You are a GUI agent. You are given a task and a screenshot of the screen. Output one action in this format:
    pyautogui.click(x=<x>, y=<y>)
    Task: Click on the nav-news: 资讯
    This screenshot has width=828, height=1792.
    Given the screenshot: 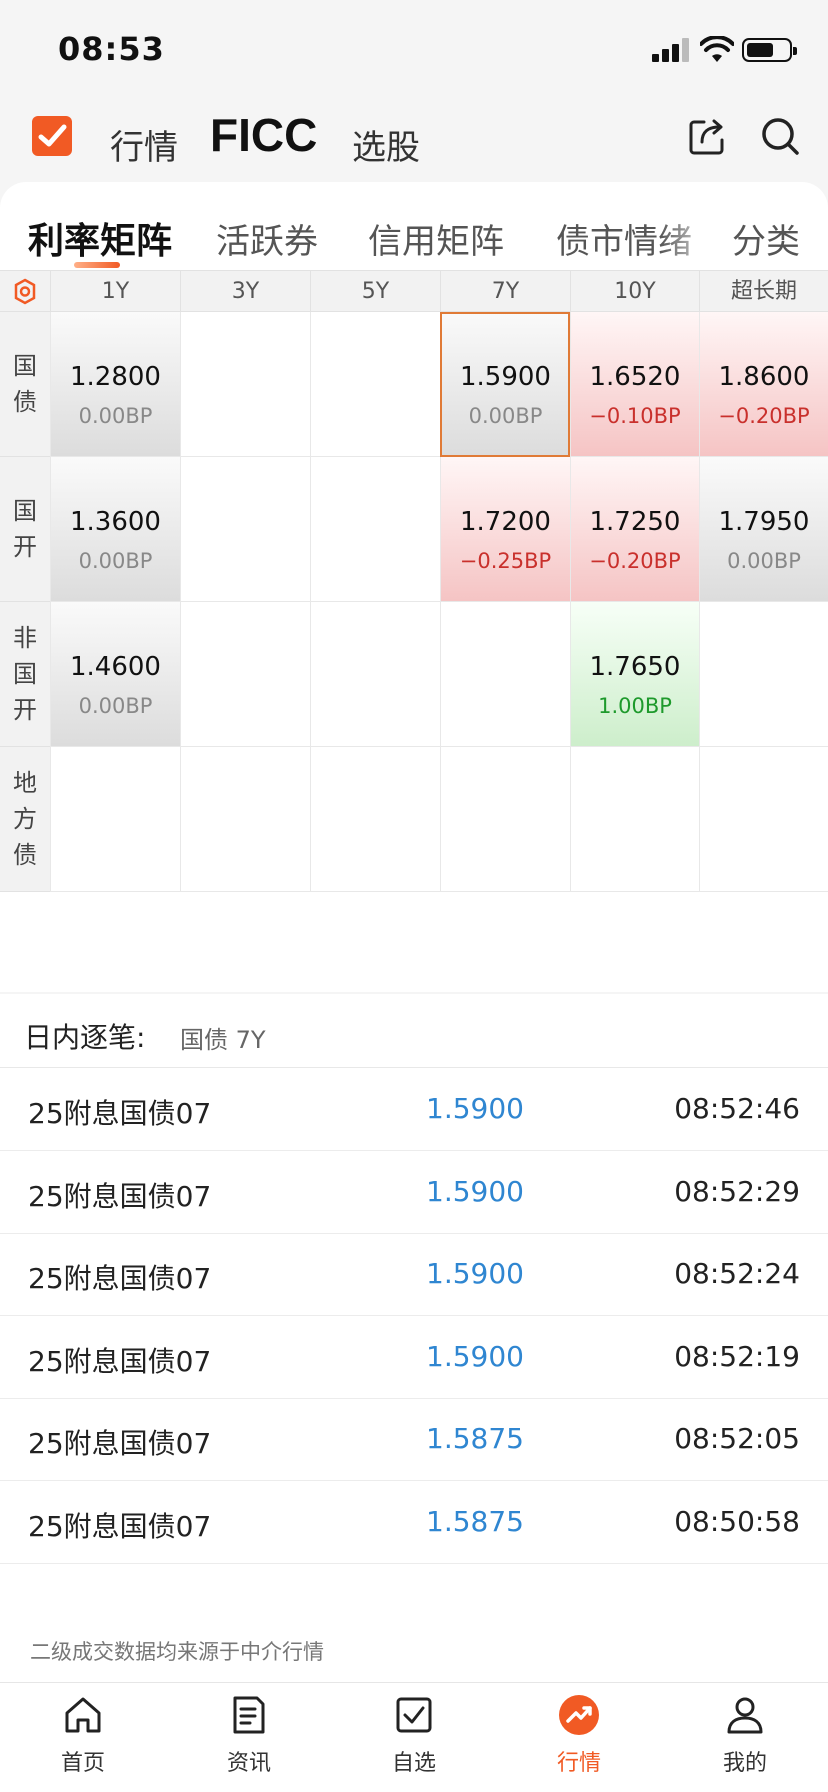 What is the action you would take?
    pyautogui.click(x=249, y=1735)
    